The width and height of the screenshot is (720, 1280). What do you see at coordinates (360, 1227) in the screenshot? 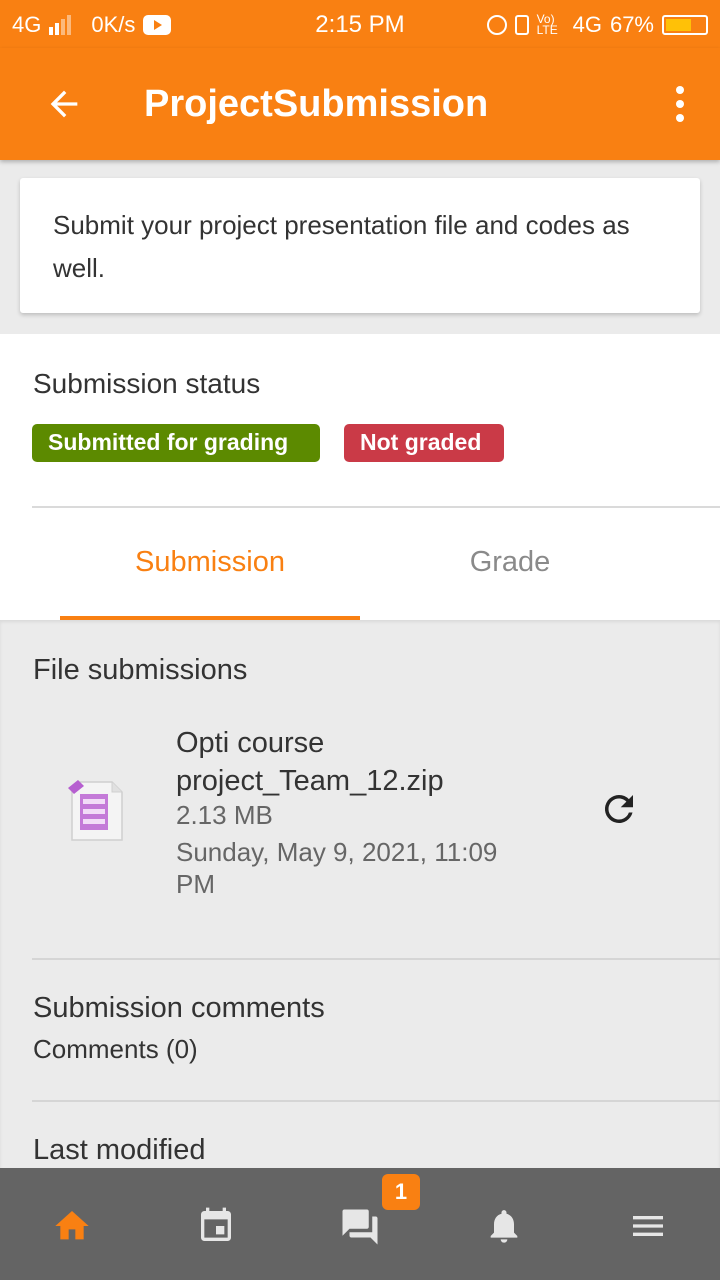
I see `messages-icon` at bounding box center [360, 1227].